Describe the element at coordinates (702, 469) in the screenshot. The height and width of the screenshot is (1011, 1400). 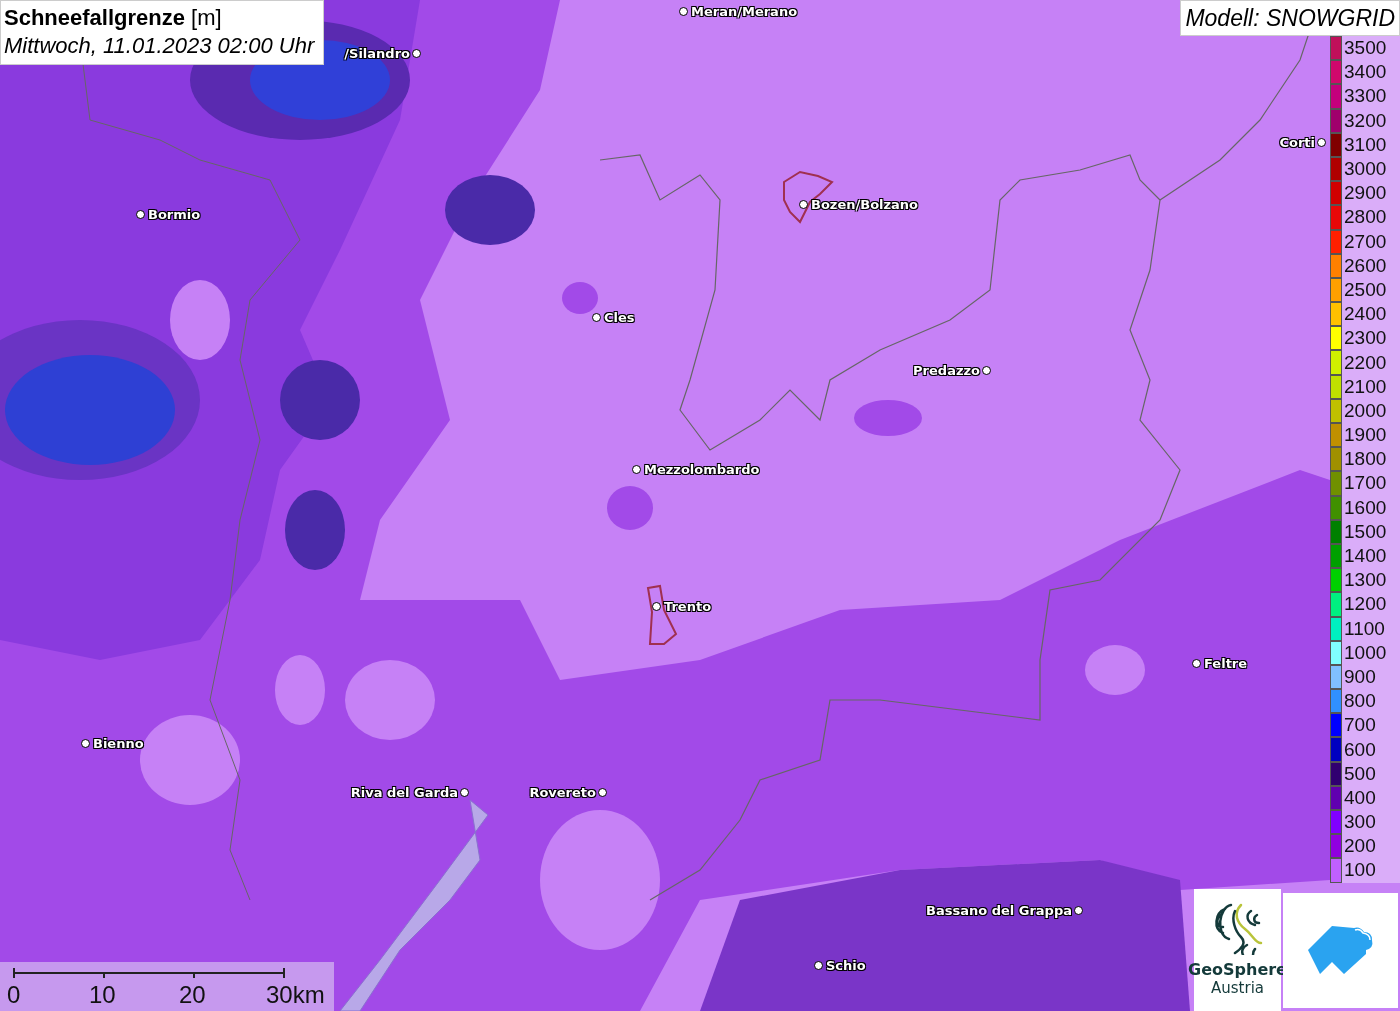
I see `city-label: Mezzolombardo` at that location.